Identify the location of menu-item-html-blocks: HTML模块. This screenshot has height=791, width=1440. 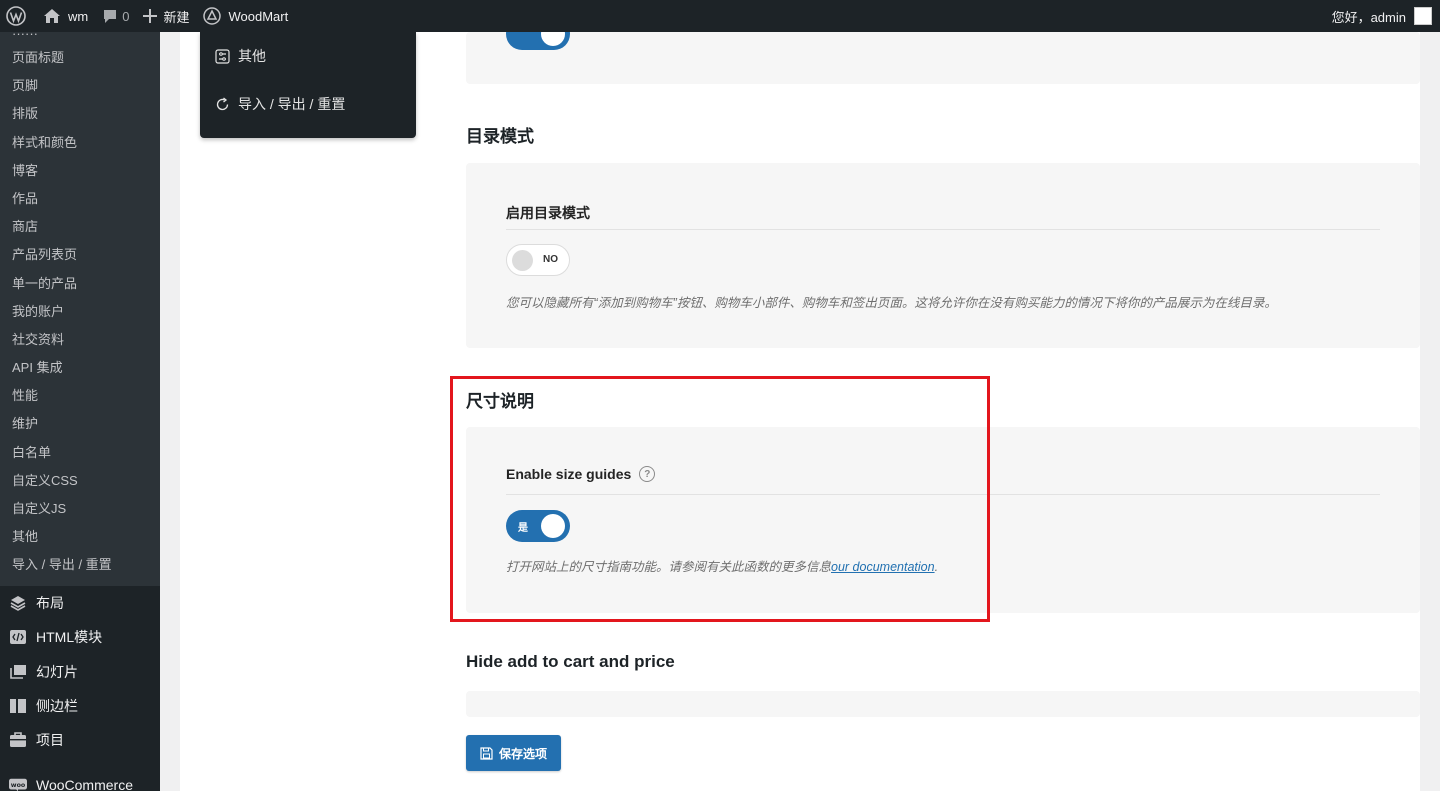
(80, 637).